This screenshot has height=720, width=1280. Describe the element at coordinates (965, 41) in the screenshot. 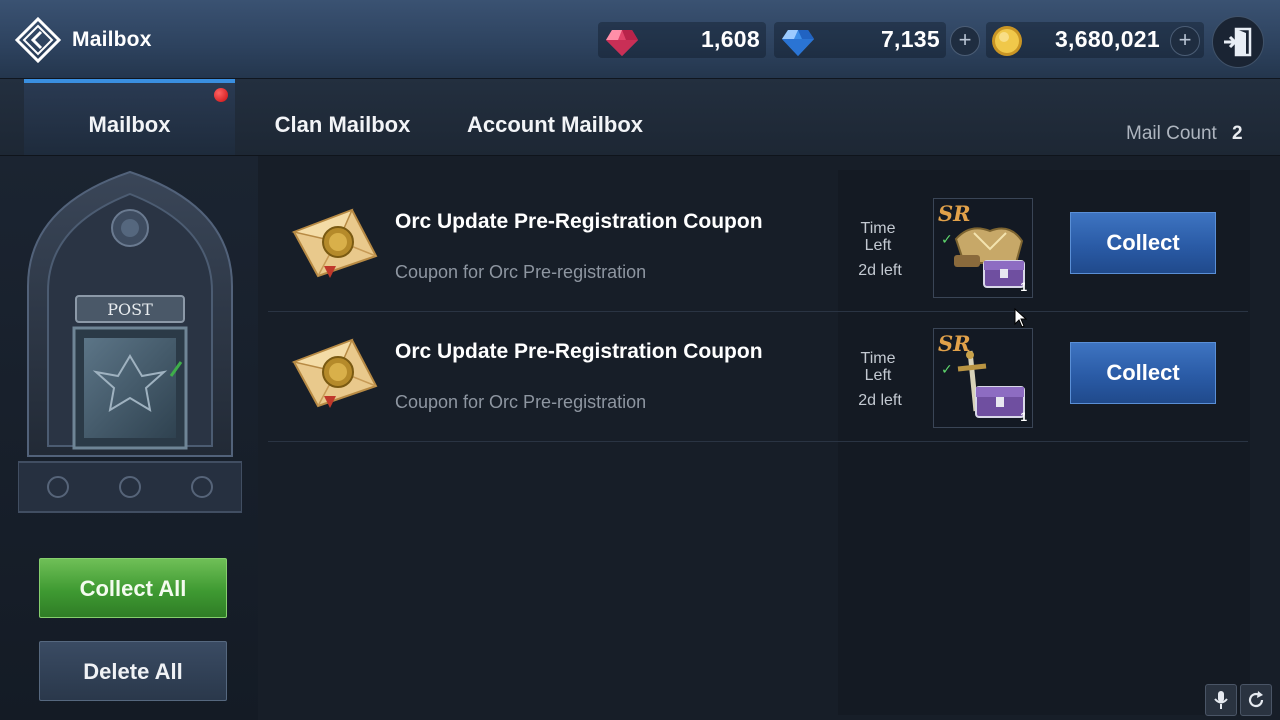

I see `add-diamond-button: +` at that location.